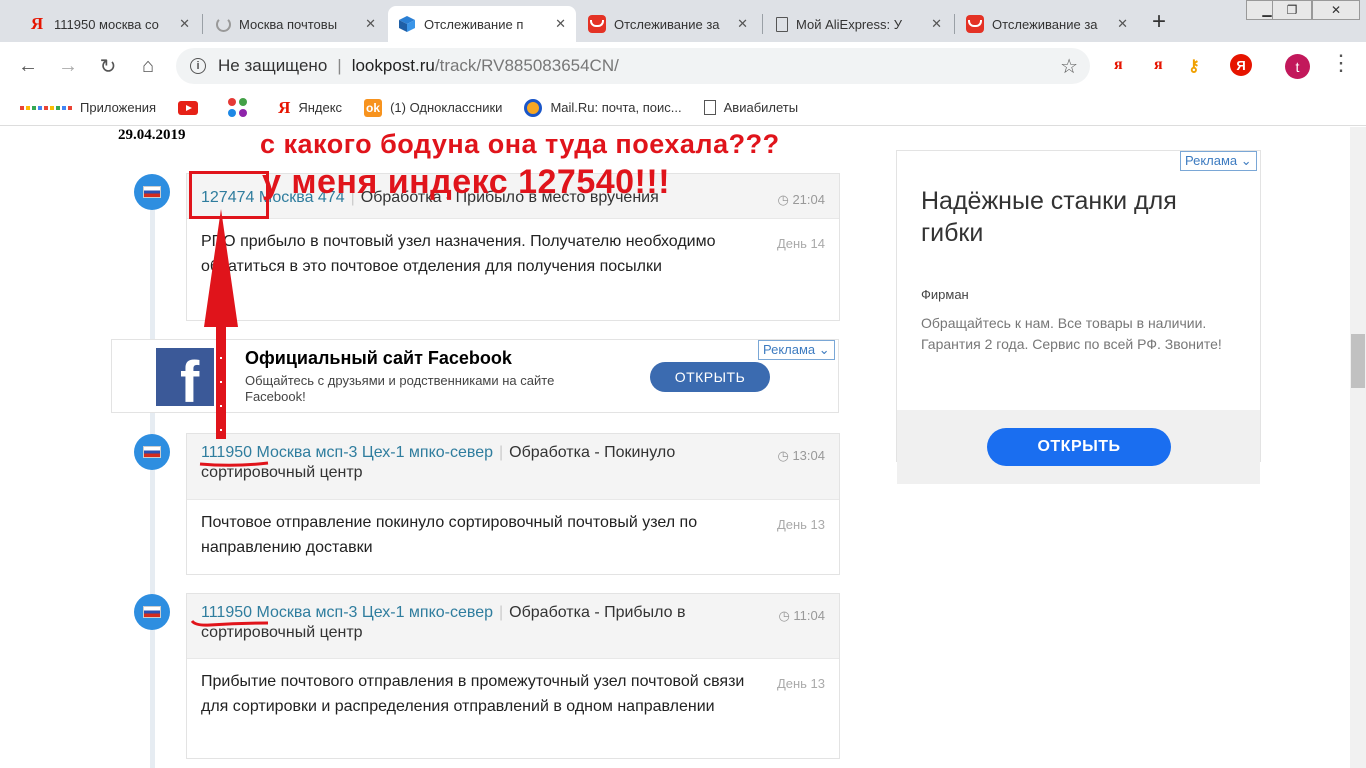 The width and height of the screenshot is (1366, 768). What do you see at coordinates (1297, 66) in the screenshot?
I see `profile-avatar: t` at bounding box center [1297, 66].